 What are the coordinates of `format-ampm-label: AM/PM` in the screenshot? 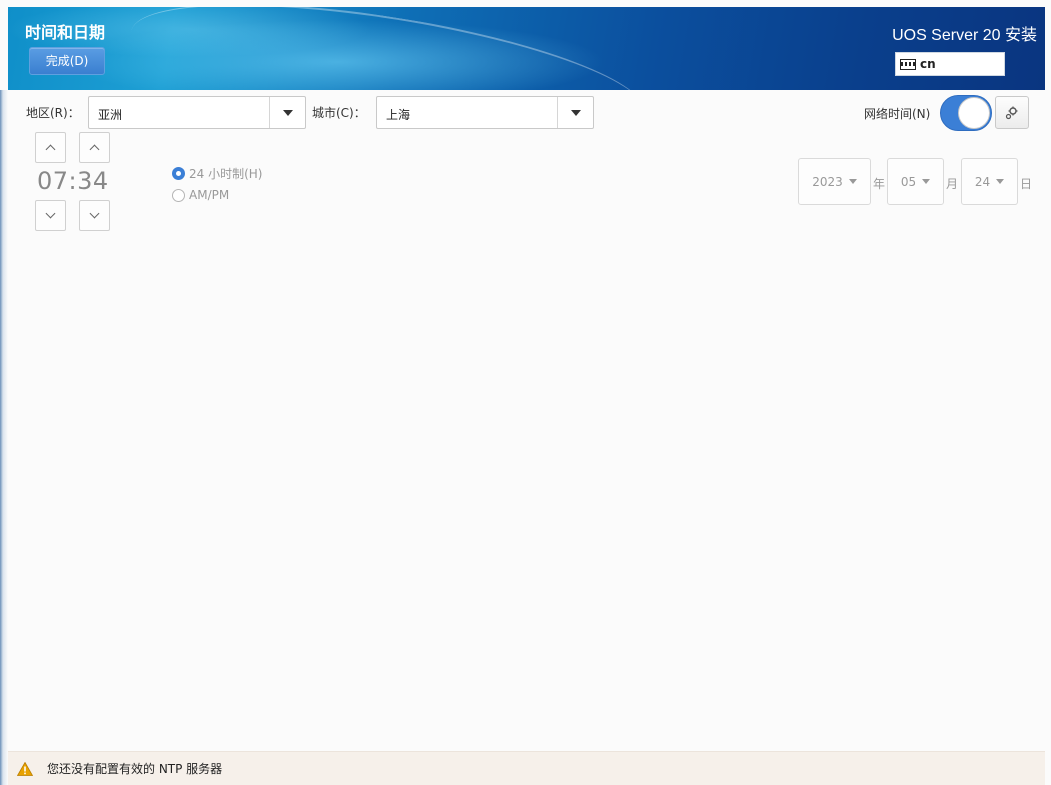 It's located at (209, 195).